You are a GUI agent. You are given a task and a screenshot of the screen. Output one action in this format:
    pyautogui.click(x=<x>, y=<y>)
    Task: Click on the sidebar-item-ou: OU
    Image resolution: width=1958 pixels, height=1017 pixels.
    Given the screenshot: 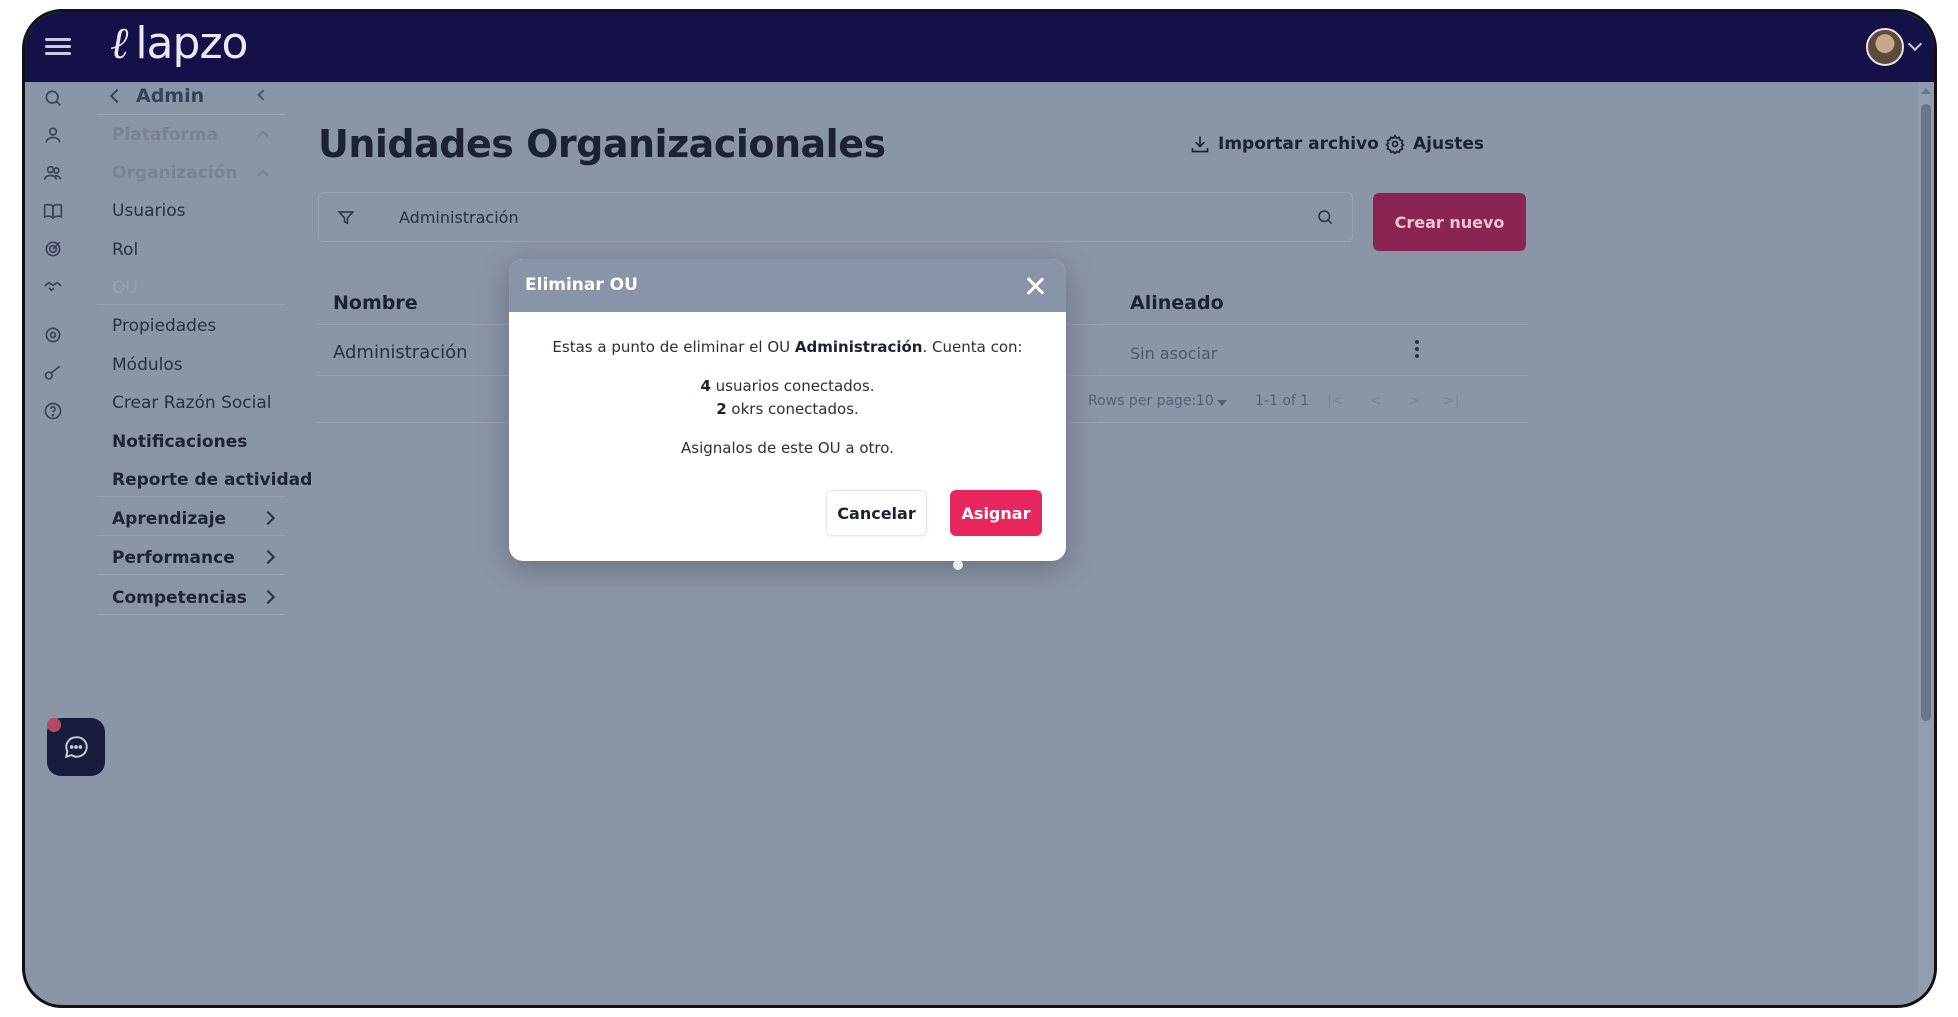 What is the action you would take?
    pyautogui.click(x=125, y=288)
    